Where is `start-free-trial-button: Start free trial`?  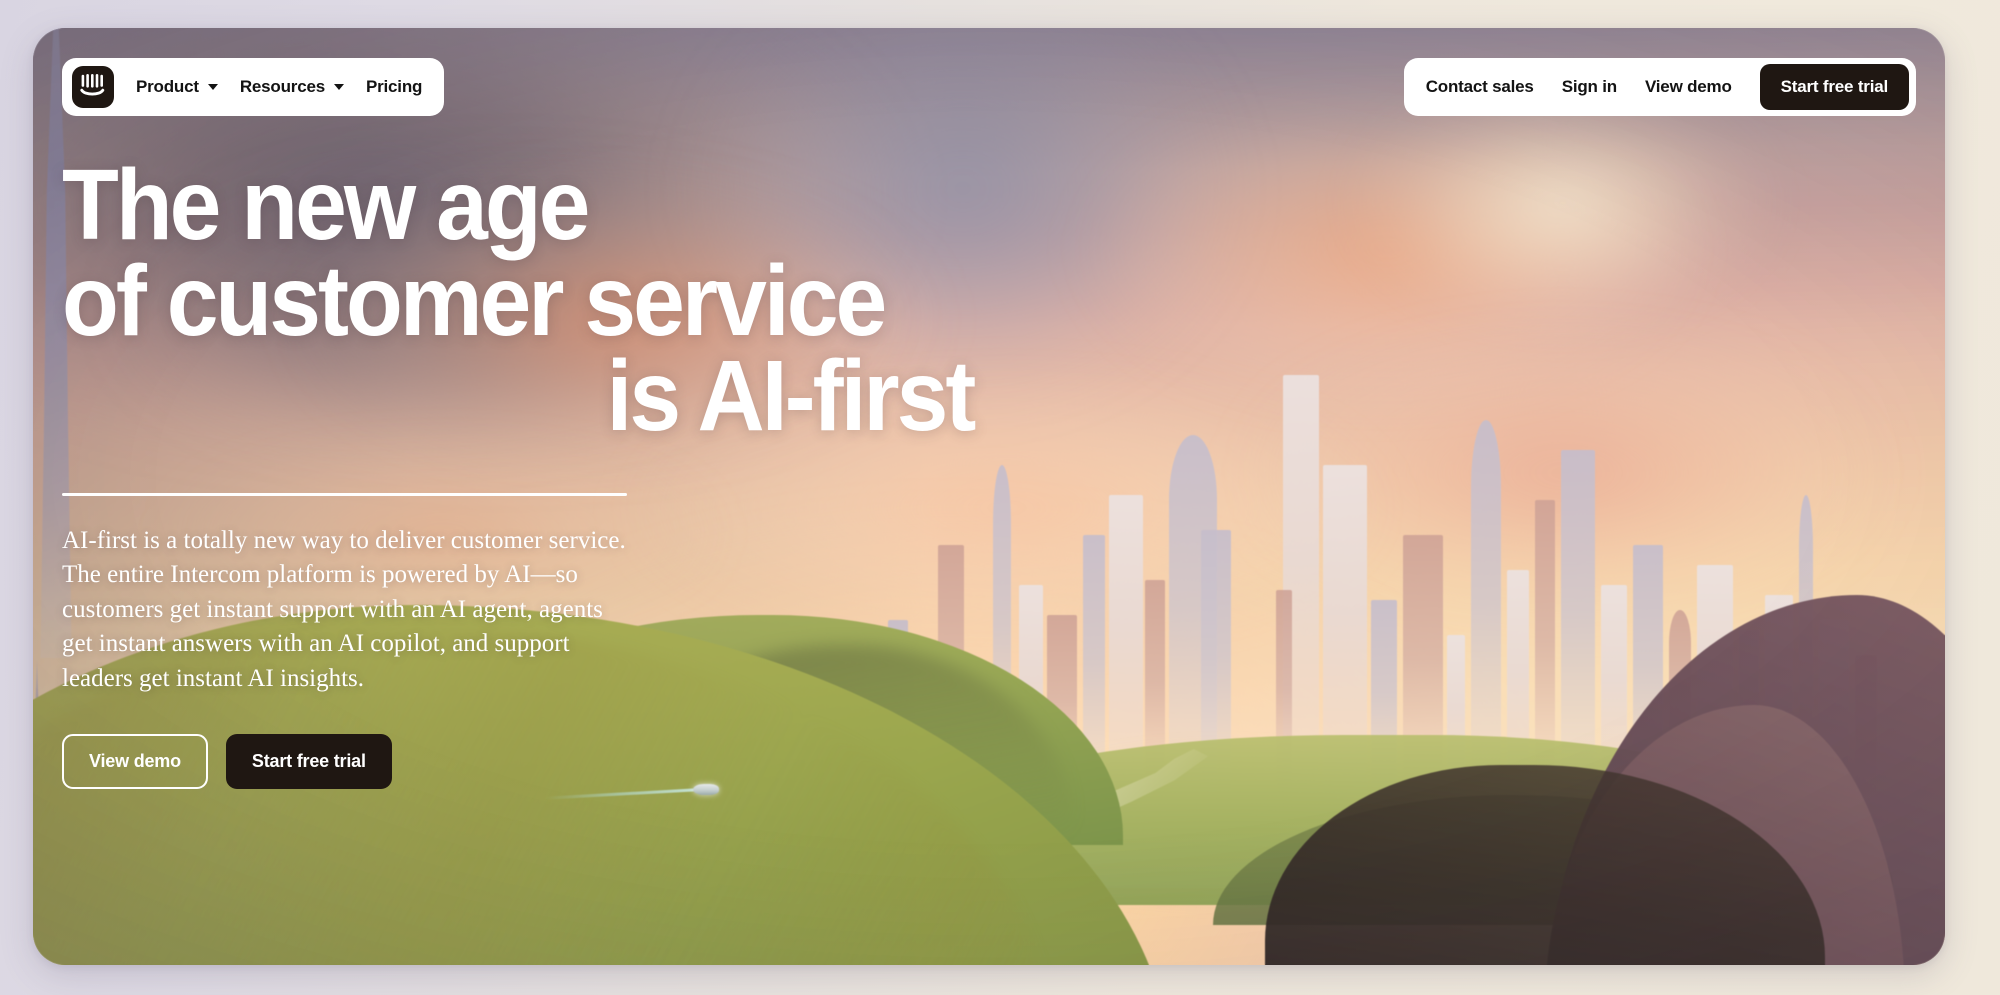 start-free-trial-button: Start free trial is located at coordinates (1834, 87).